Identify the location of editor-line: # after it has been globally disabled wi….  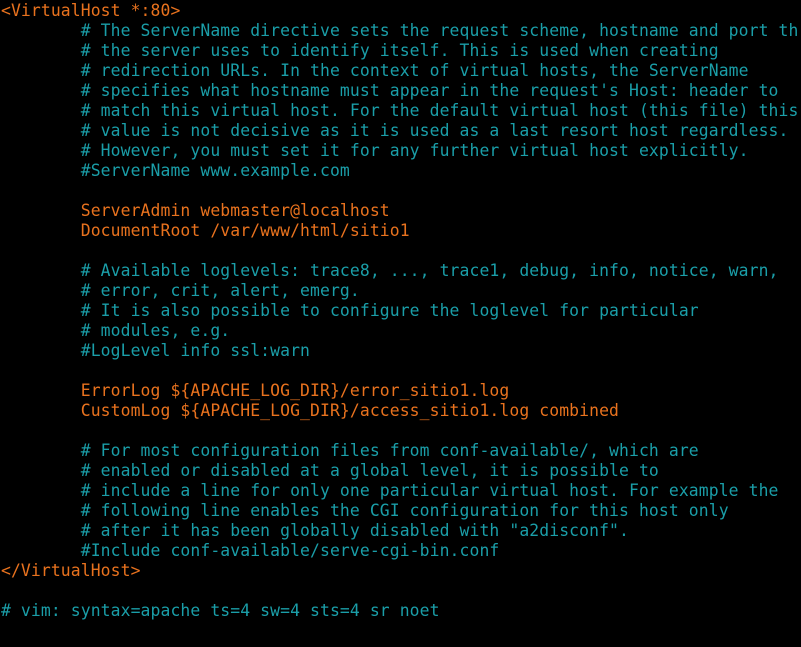
(315, 530).